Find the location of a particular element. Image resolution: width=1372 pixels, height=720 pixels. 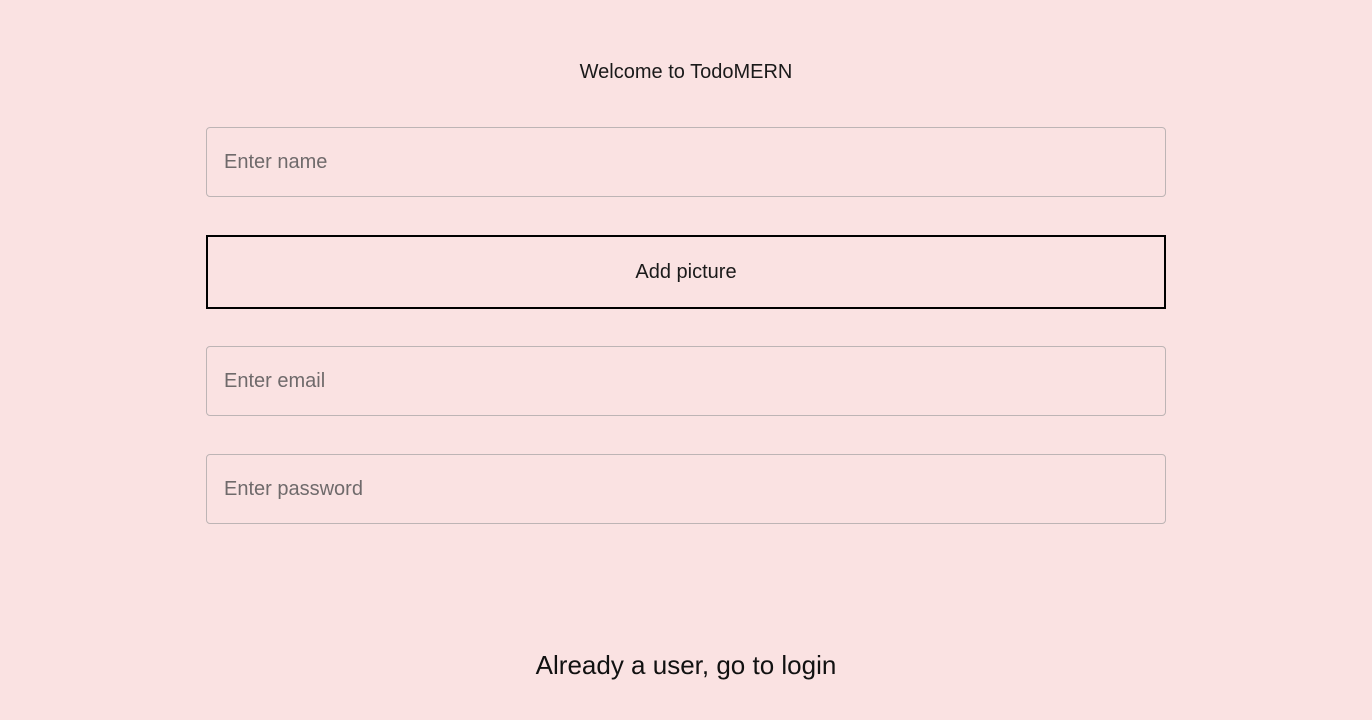

page-title: Welcome to TodoMERN is located at coordinates (686, 72).